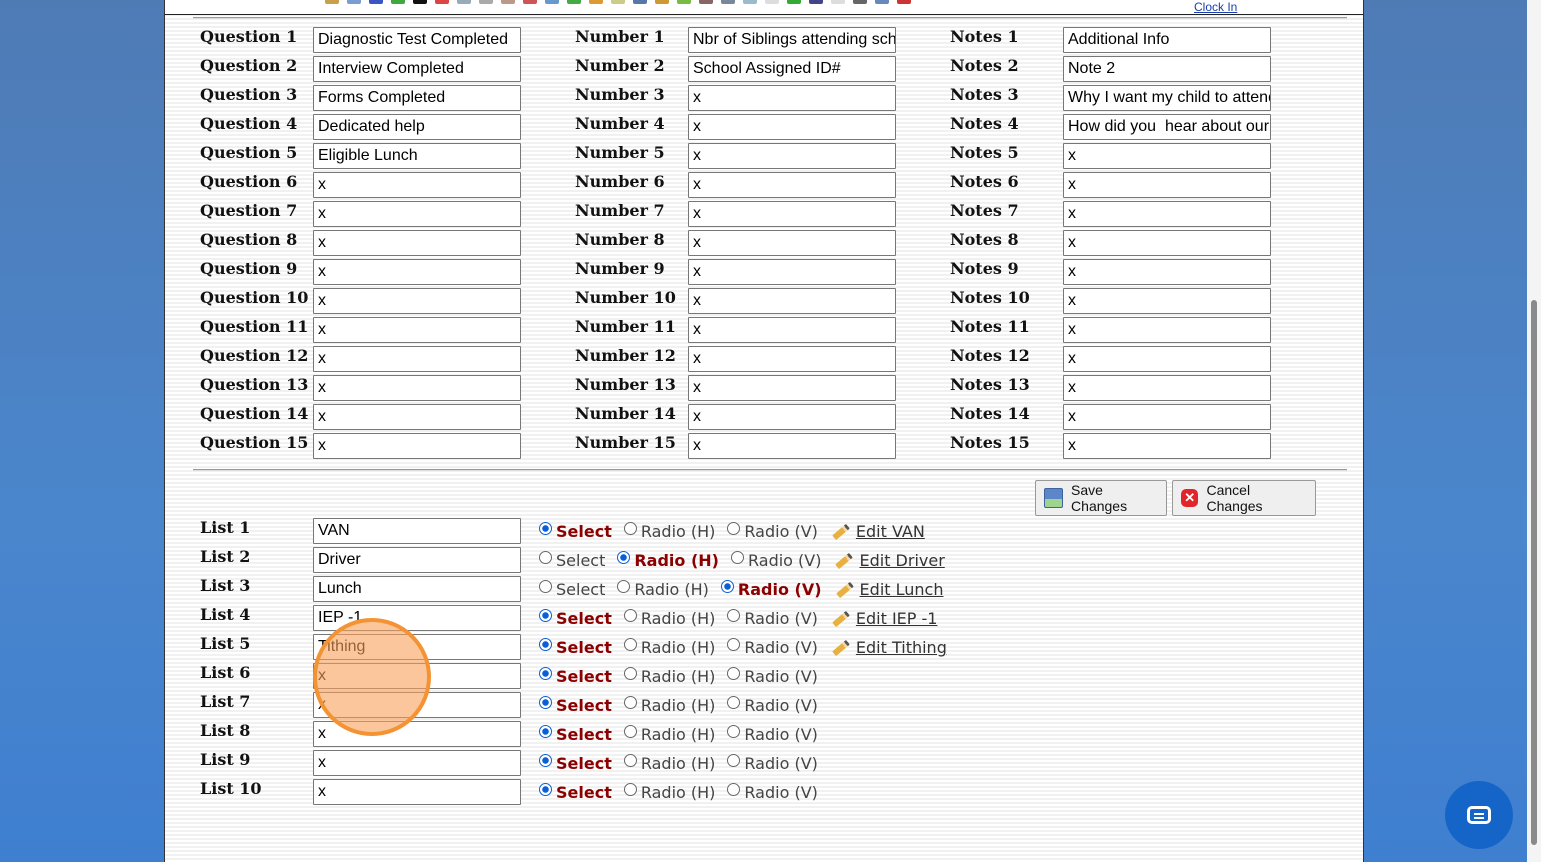 The image size is (1541, 862). I want to click on number-input: Nbr of Siblings attending school, so click(792, 40).